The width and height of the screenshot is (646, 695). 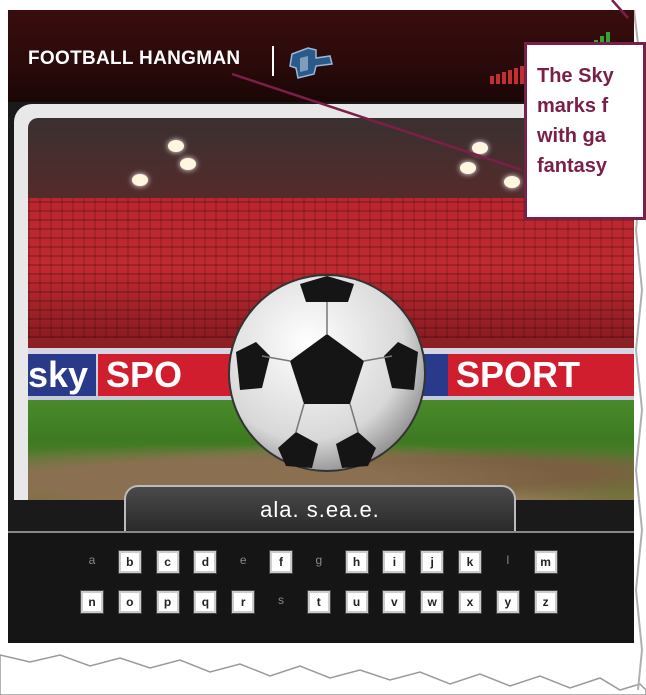 What do you see at coordinates (470, 602) in the screenshot?
I see `key-x: x` at bounding box center [470, 602].